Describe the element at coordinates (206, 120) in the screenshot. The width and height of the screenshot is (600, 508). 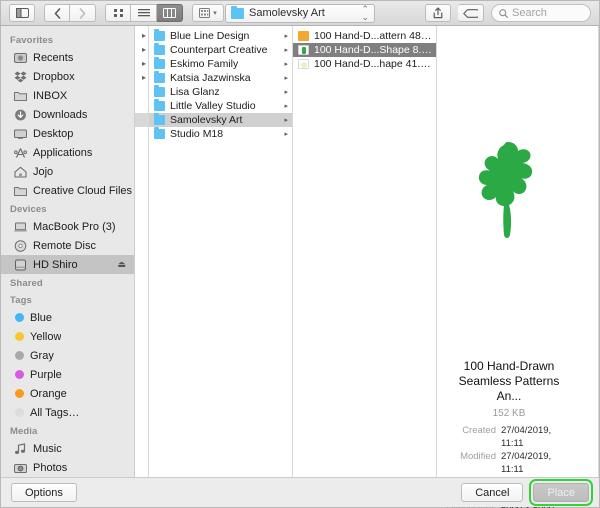
I see `folder-row-label: Samolevsky Art` at that location.